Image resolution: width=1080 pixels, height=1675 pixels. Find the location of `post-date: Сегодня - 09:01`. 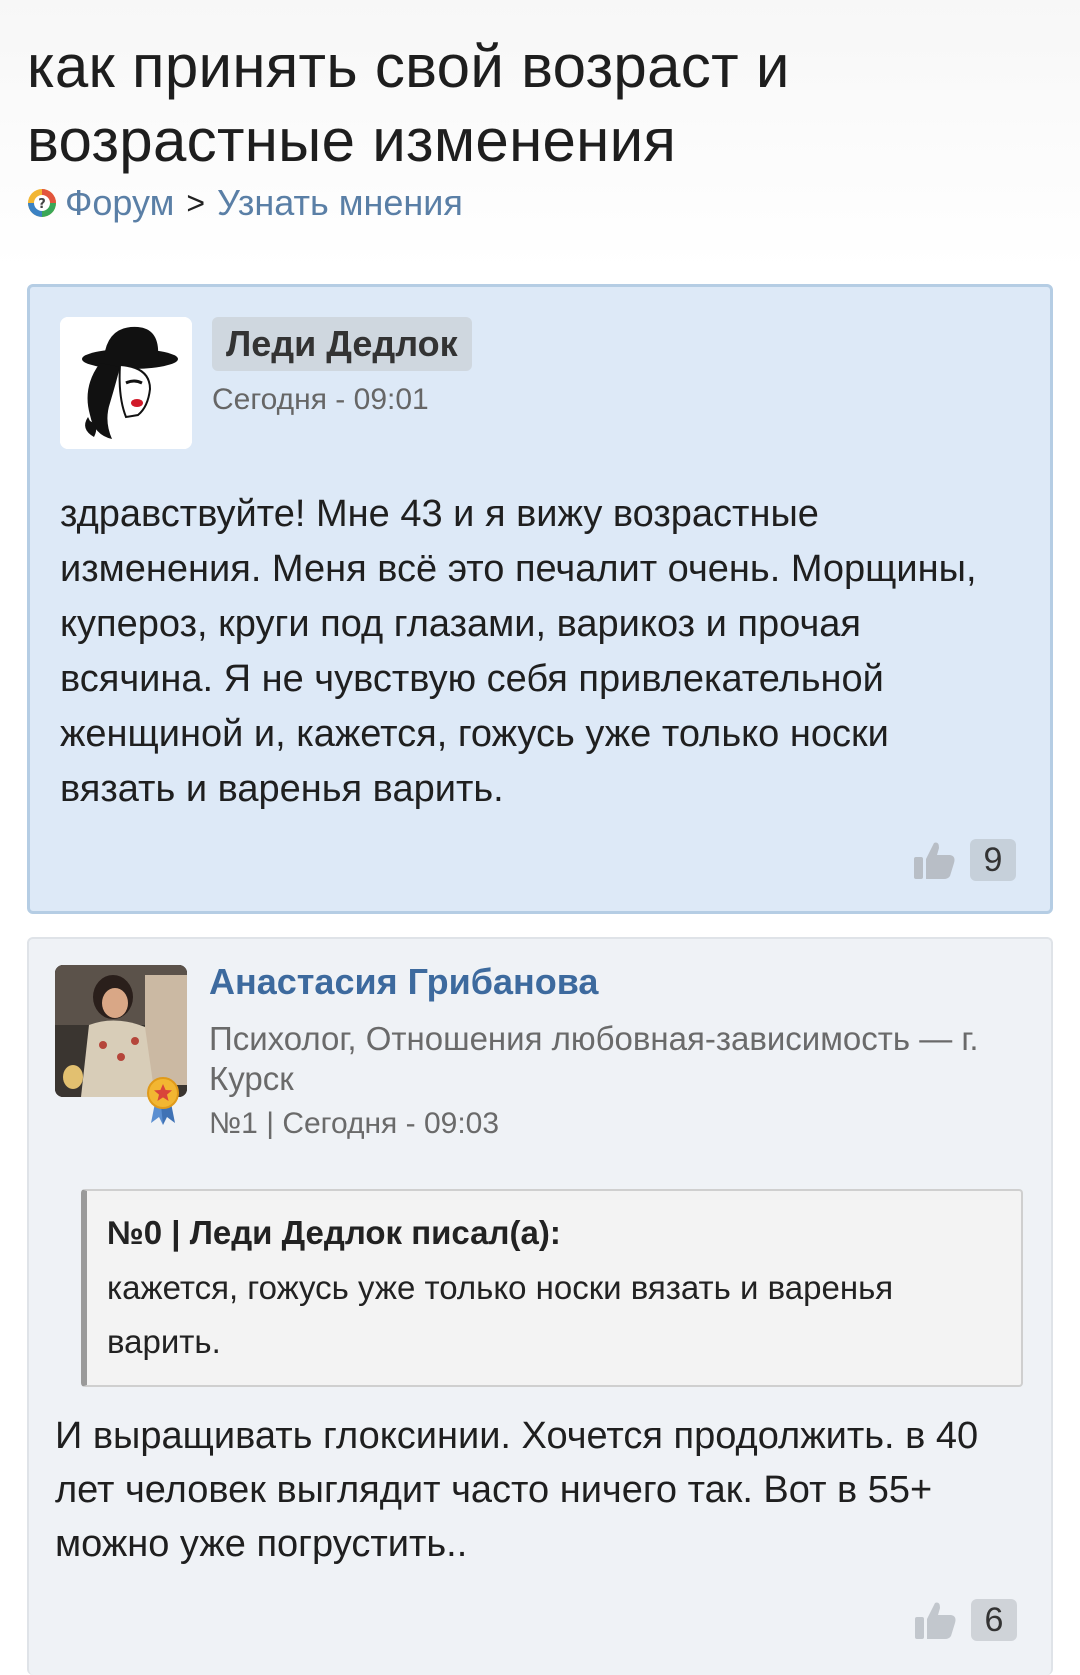

post-date: Сегодня - 09:01 is located at coordinates (320, 399).